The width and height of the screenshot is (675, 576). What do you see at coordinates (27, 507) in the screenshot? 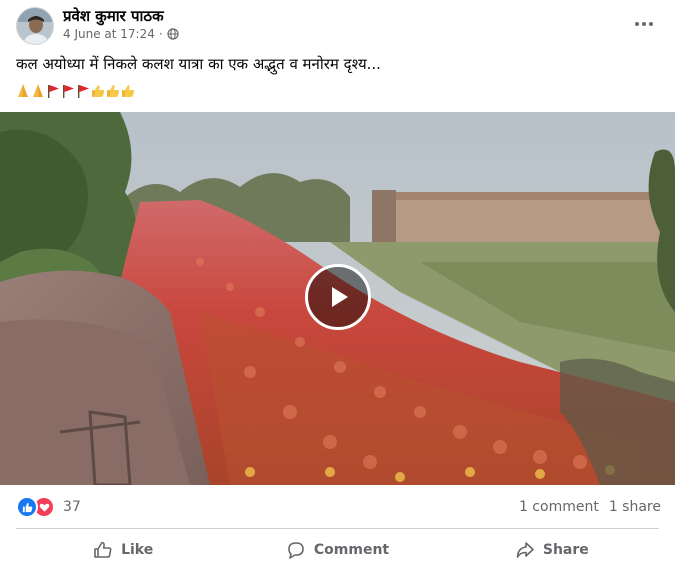
I see `like-icon` at bounding box center [27, 507].